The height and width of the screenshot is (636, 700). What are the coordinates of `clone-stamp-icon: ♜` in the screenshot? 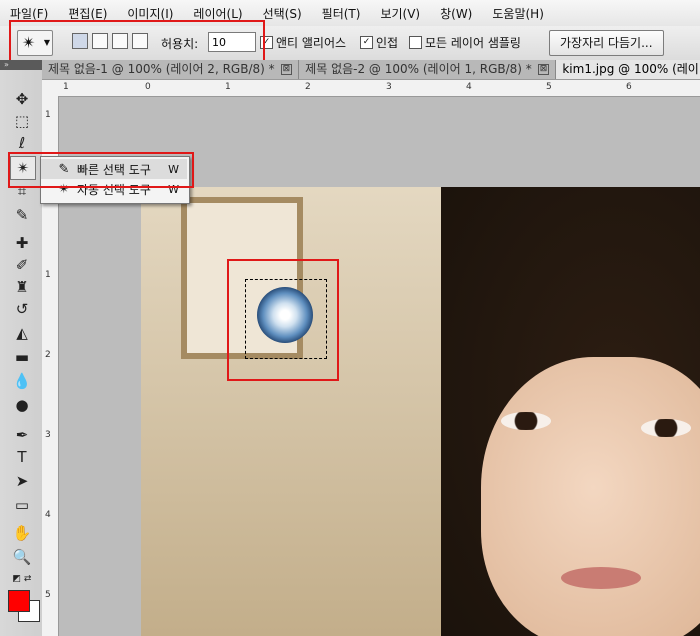 It's located at (22, 287).